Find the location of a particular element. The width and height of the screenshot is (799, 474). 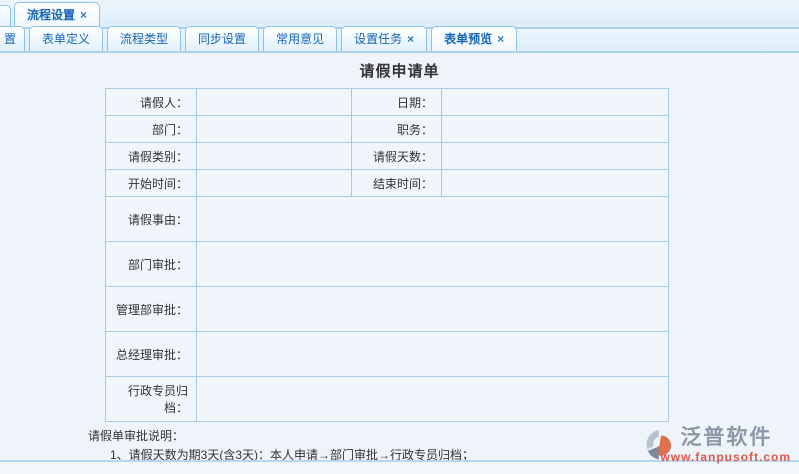

logo-url: www.fanpusoft.com is located at coordinates (725, 457).